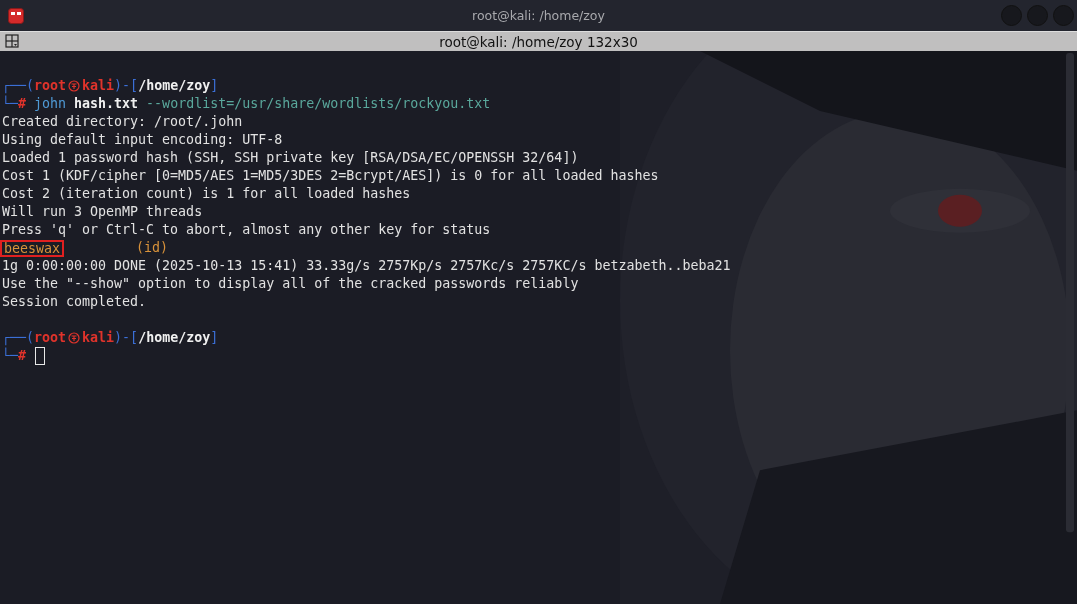 Image resolution: width=1077 pixels, height=604 pixels. Describe the element at coordinates (290, 158) in the screenshot. I see `output-line: Loaded 1 password hash (SSH, SSH private key [RSA/DSA/EC/OPENSSH 32/64])` at that location.